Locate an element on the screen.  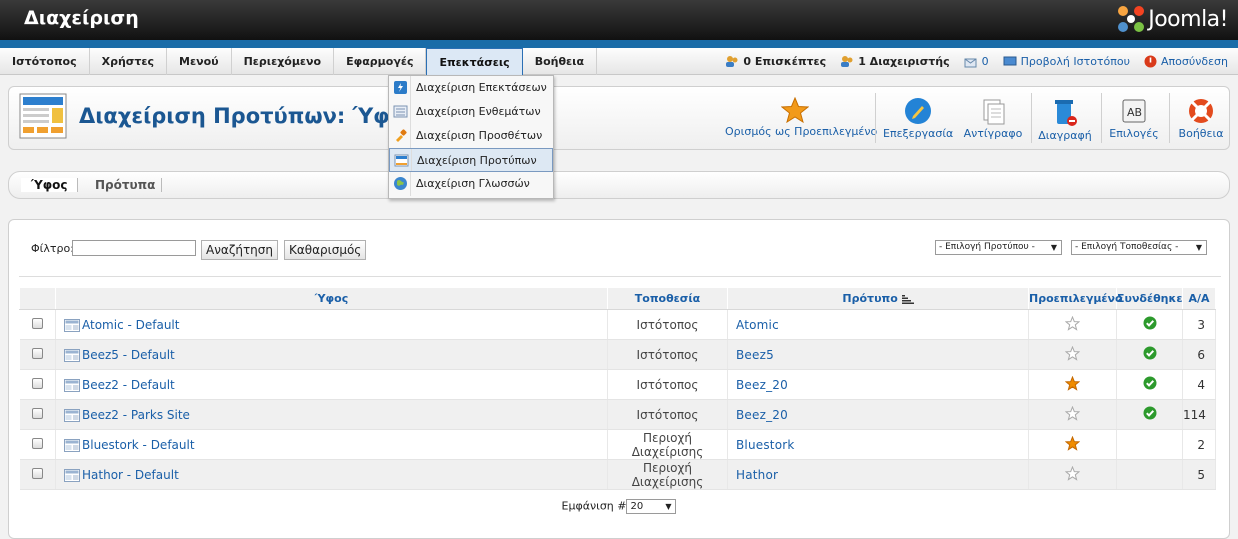
col-template: Πρότυπο is located at coordinates (878, 298).